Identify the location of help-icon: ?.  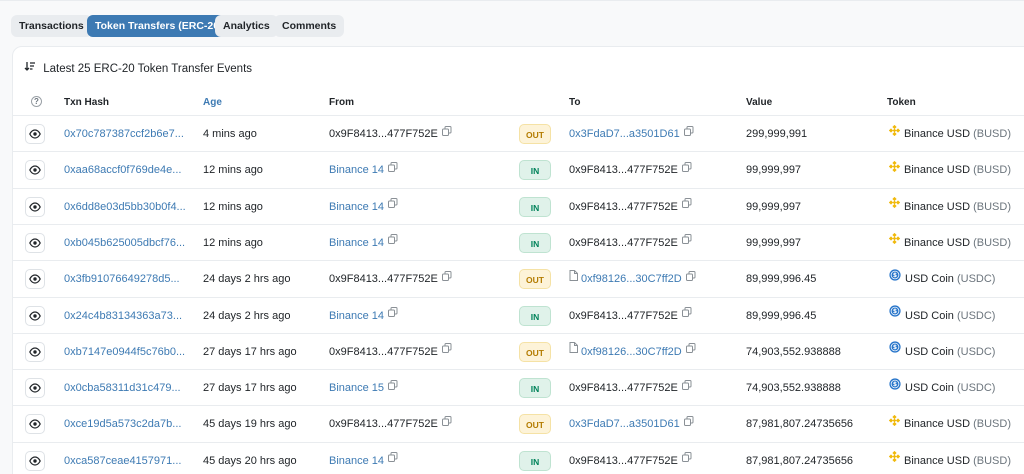
(36, 101).